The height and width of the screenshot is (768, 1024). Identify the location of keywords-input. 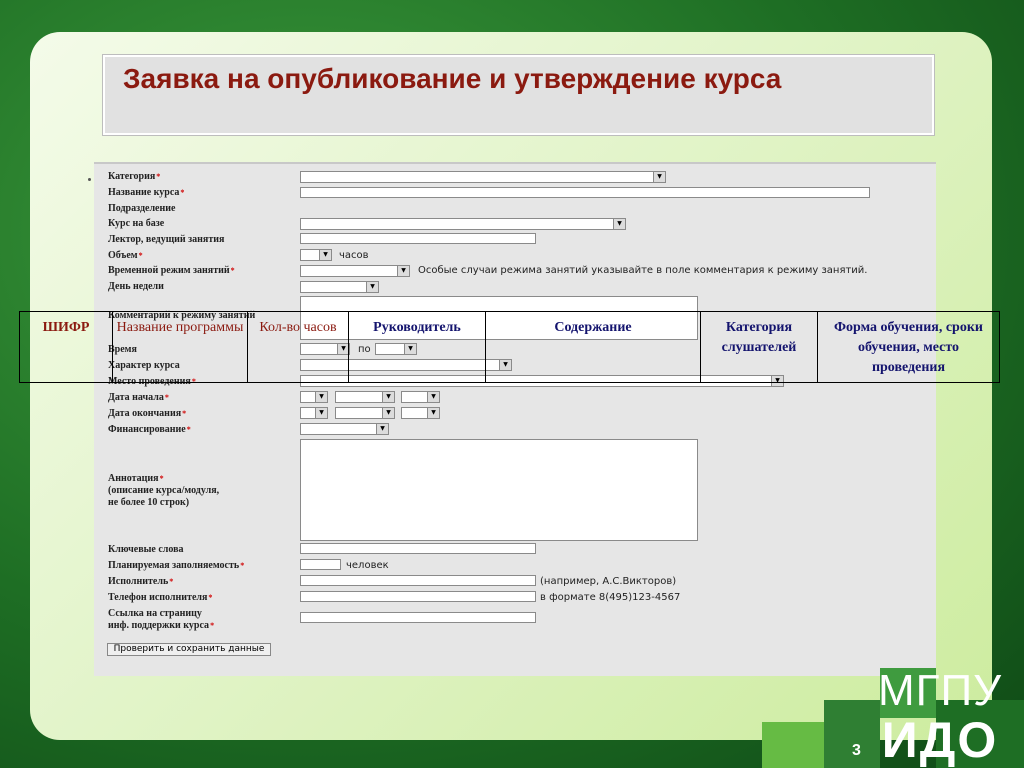
(418, 548).